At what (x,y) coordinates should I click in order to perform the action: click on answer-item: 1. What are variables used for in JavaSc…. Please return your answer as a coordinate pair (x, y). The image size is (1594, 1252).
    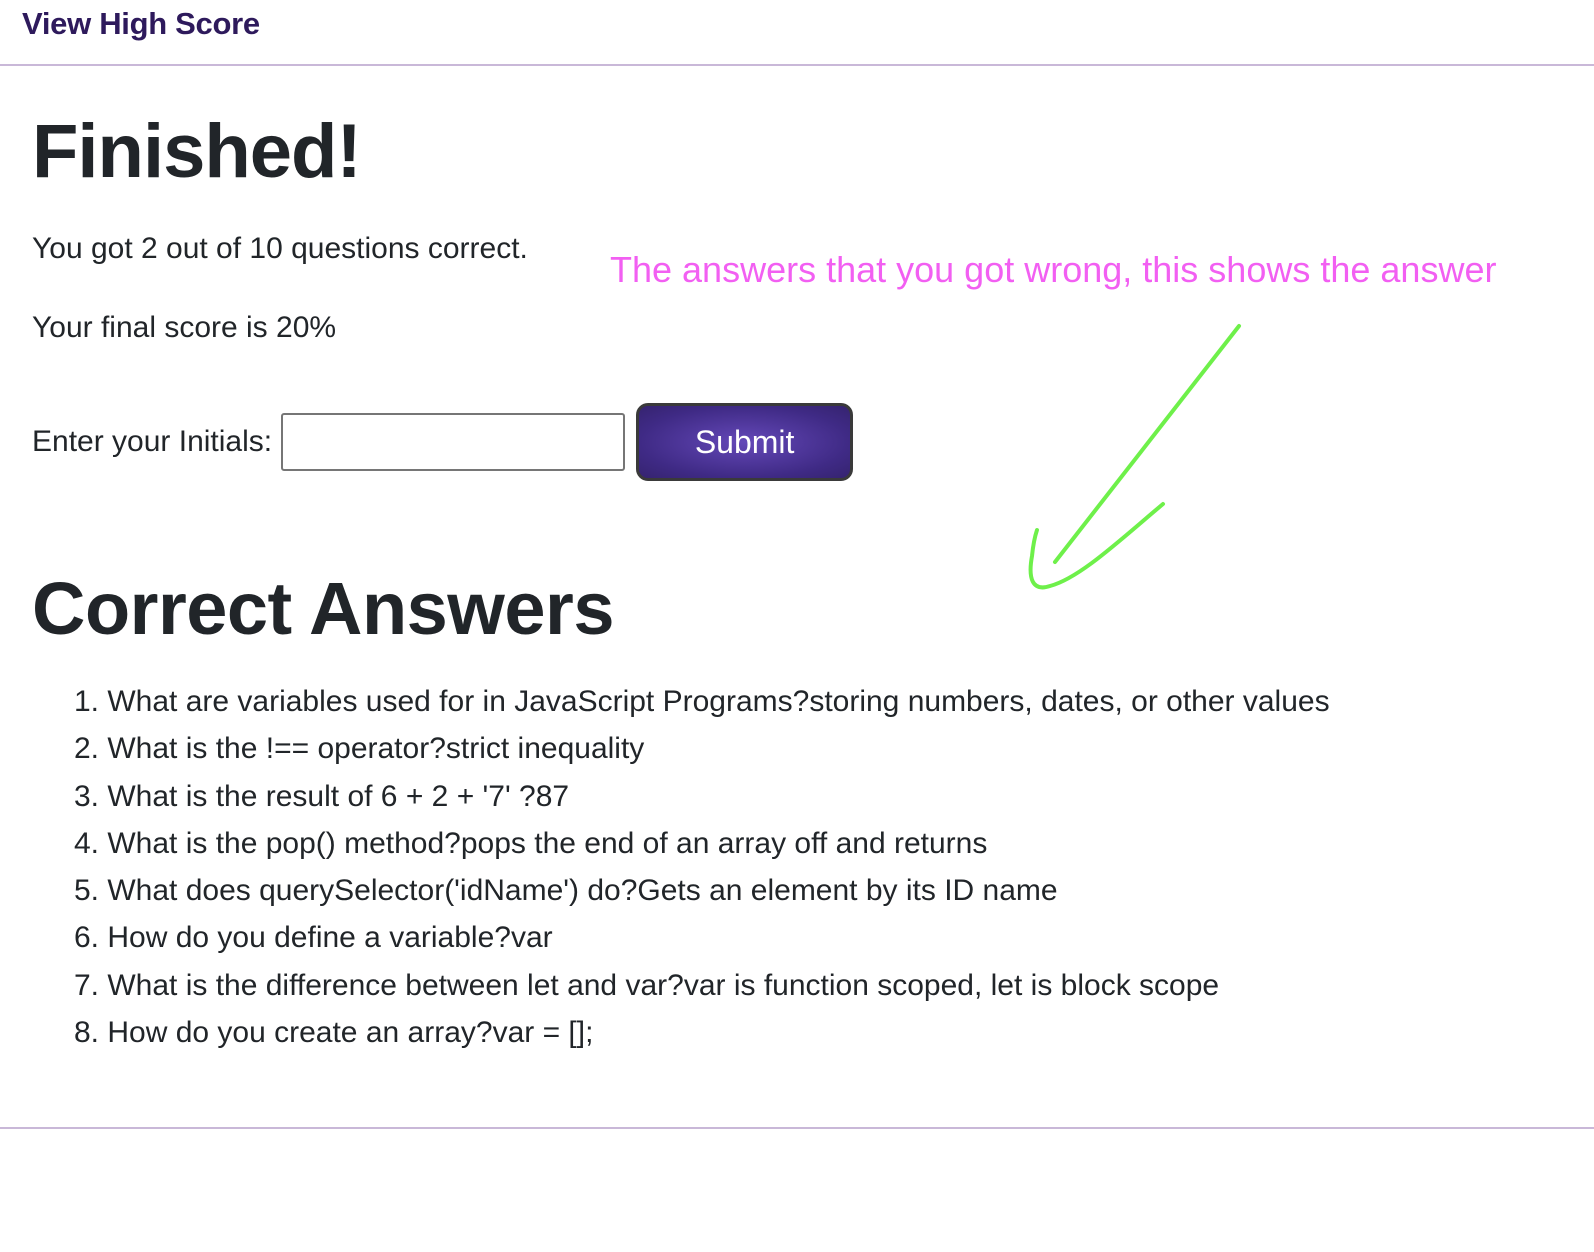
    Looking at the image, I should click on (702, 701).